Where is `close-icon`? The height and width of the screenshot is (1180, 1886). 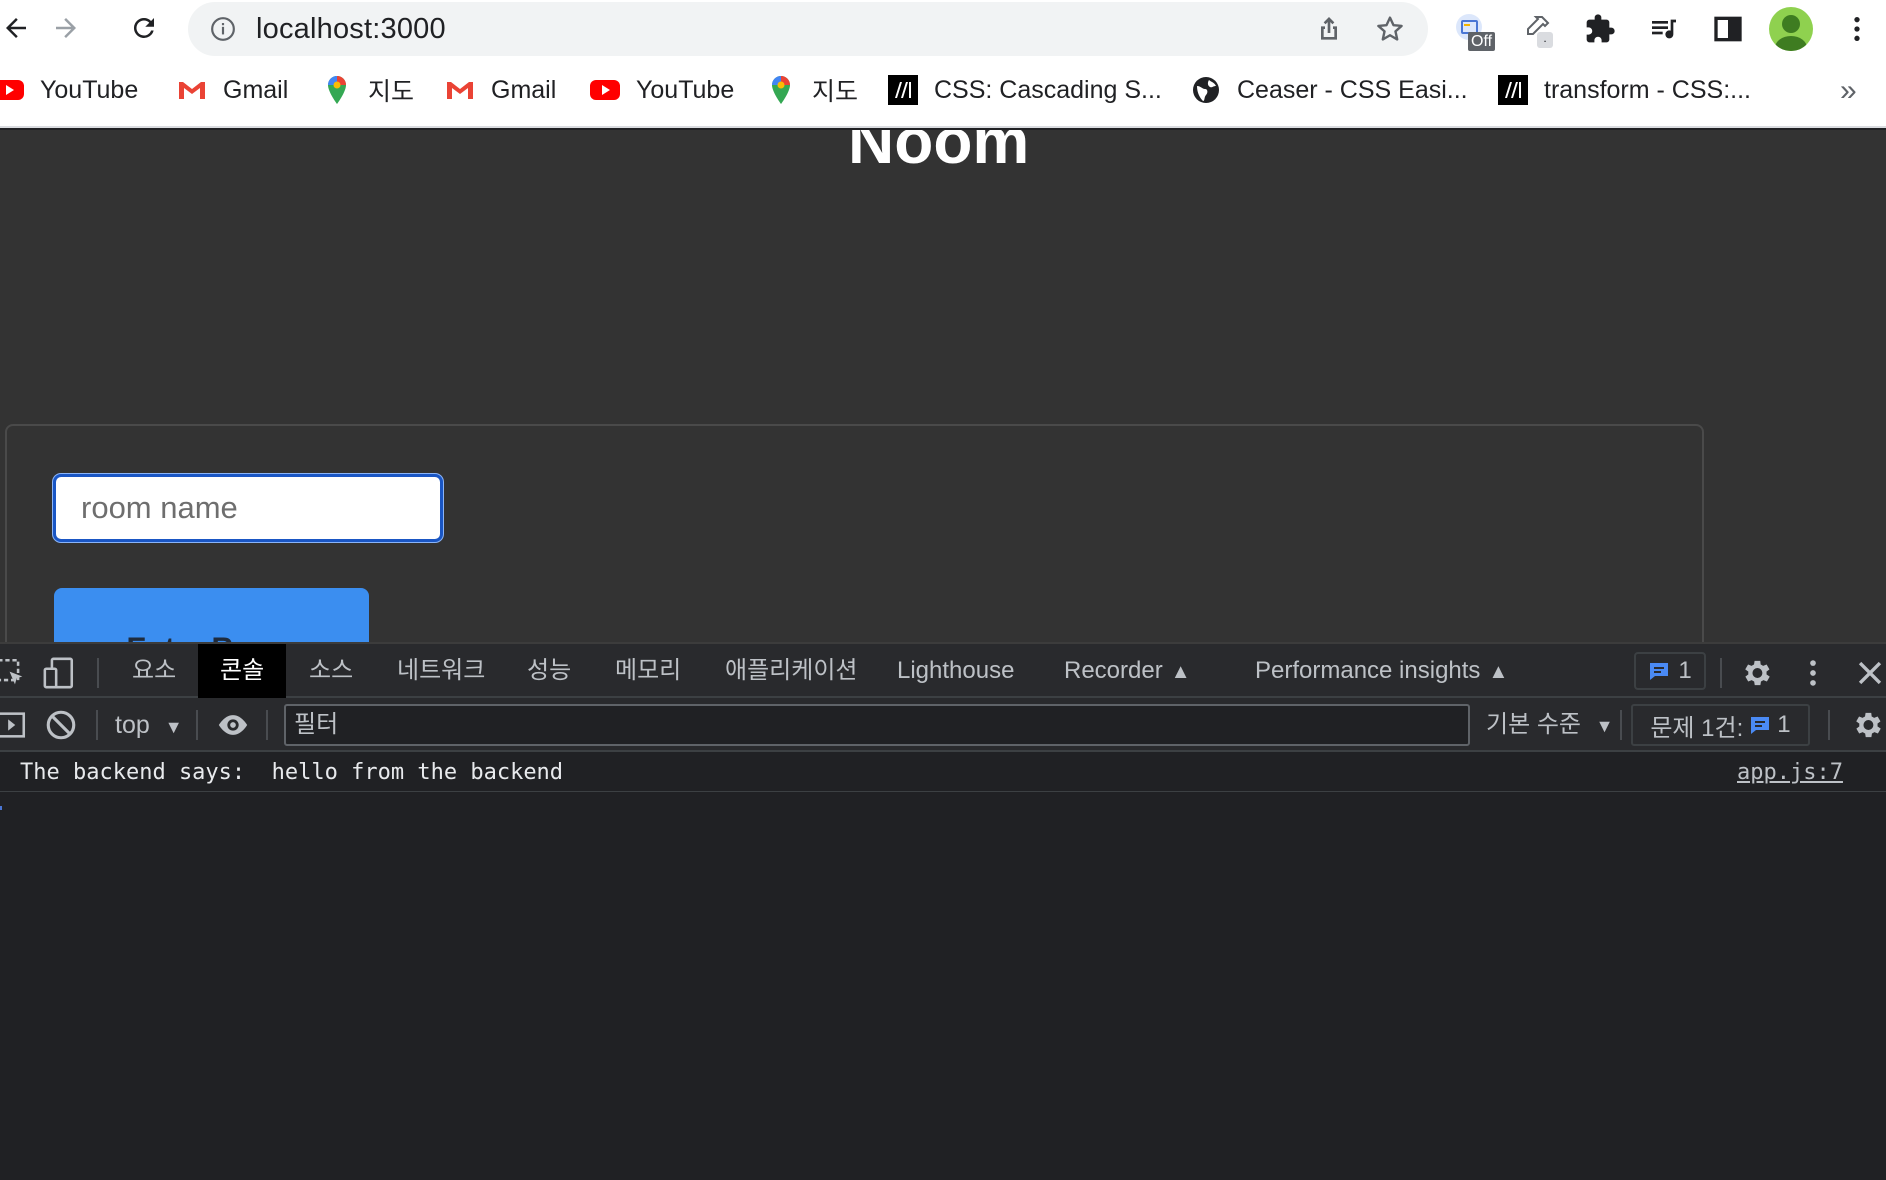
close-icon is located at coordinates (1869, 673).